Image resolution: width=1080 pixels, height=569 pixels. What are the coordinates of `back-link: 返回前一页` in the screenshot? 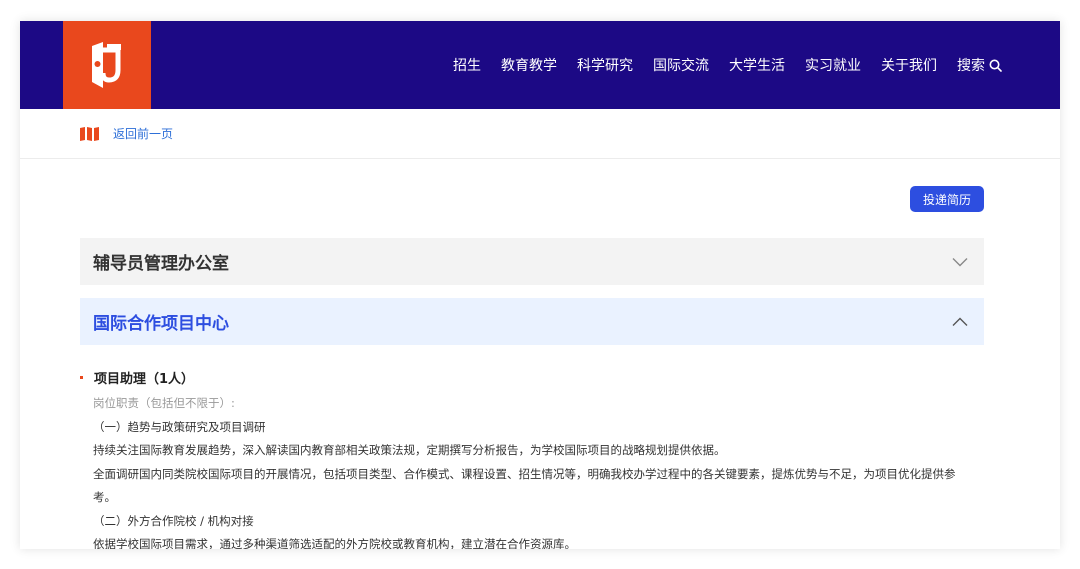 It's located at (143, 133).